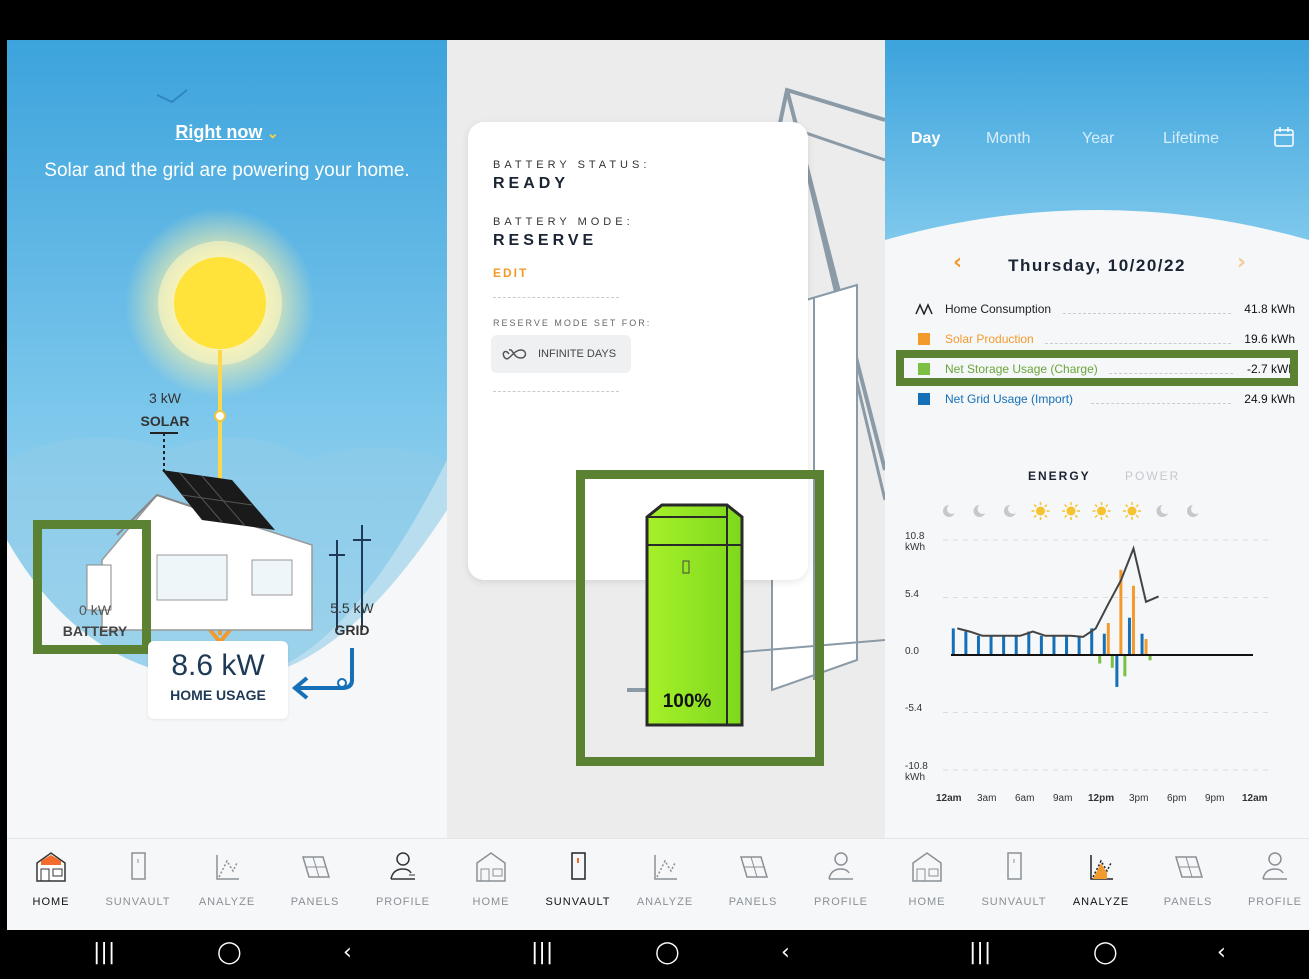 The height and width of the screenshot is (979, 1309). What do you see at coordinates (1152, 476) in the screenshot?
I see `tab-power: POWER` at bounding box center [1152, 476].